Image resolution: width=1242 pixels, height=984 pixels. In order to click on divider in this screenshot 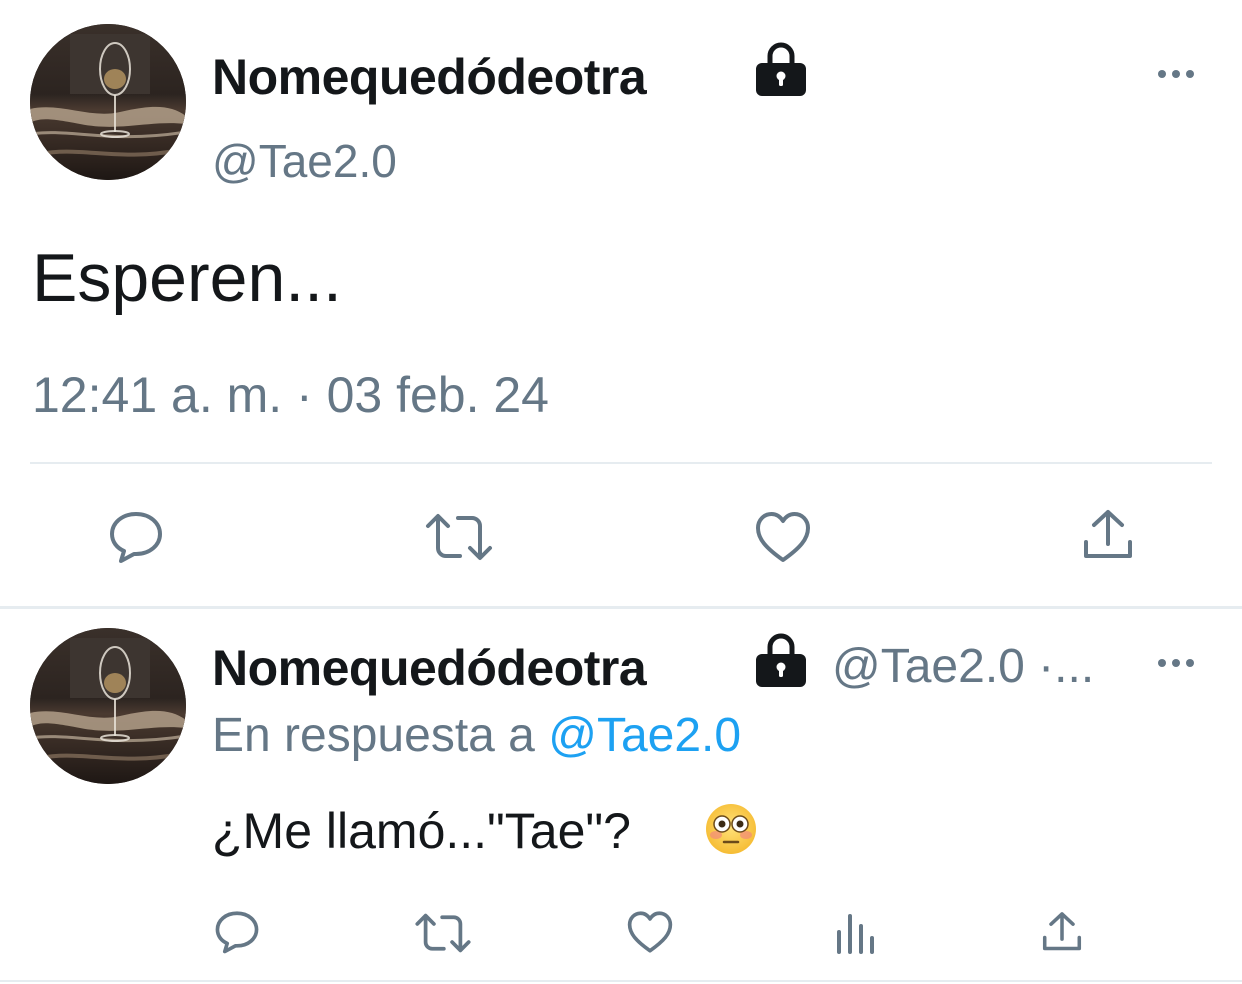, I will do `click(621, 463)`.